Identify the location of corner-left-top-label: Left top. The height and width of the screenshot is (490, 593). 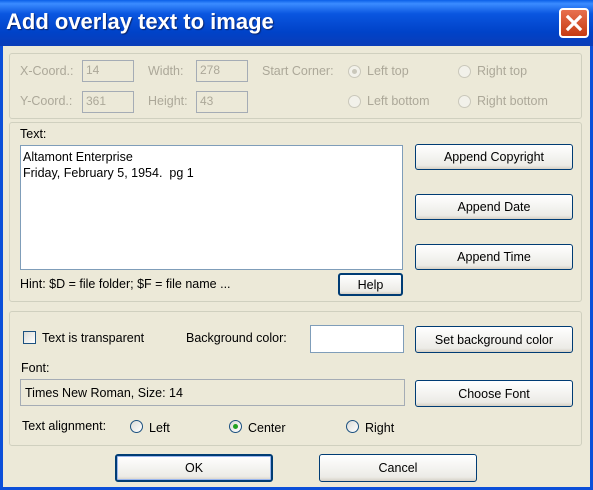
(388, 71).